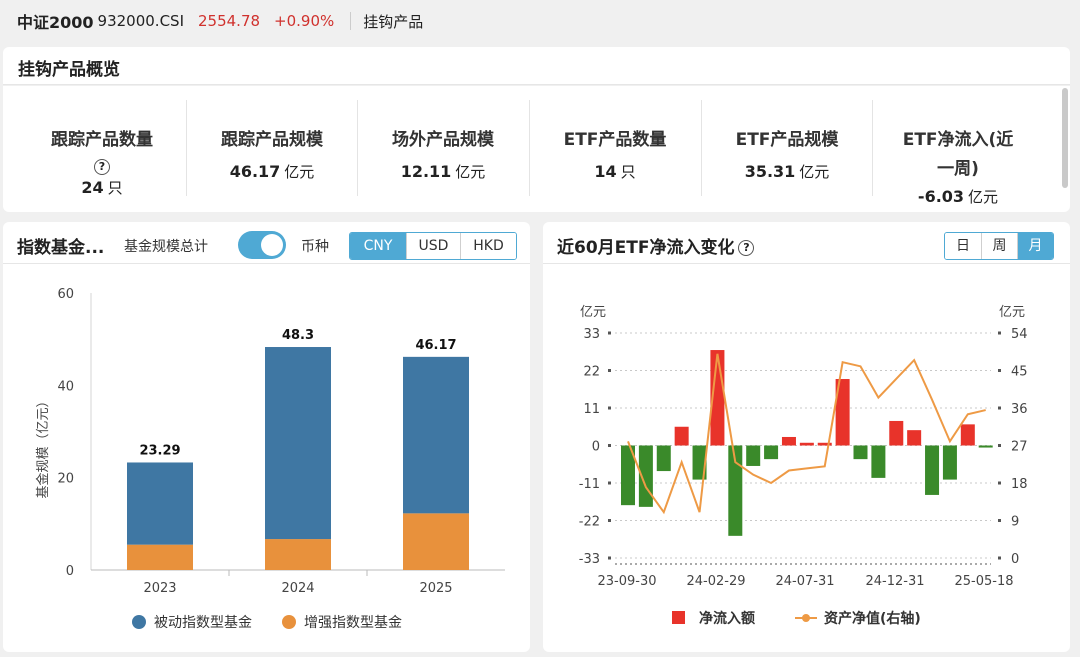 The image size is (1080, 657). What do you see at coordinates (536, 66) in the screenshot?
I see `overview-header: 挂钩产品概览` at bounding box center [536, 66].